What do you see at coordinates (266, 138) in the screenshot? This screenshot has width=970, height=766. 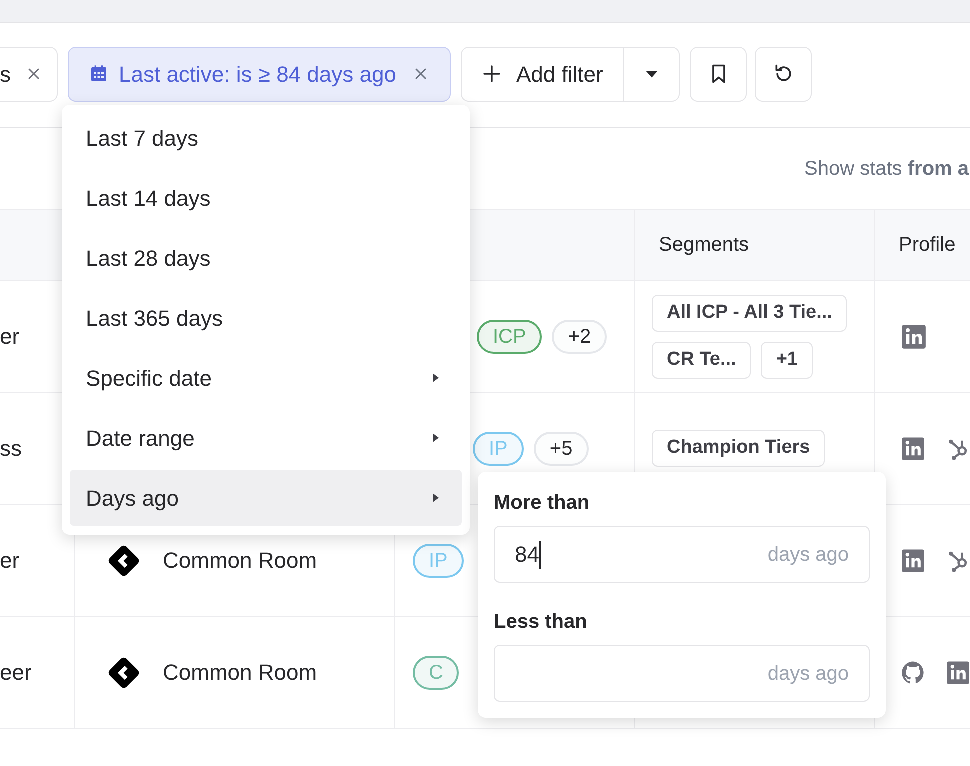 I see `menu-item: Last 7 days` at bounding box center [266, 138].